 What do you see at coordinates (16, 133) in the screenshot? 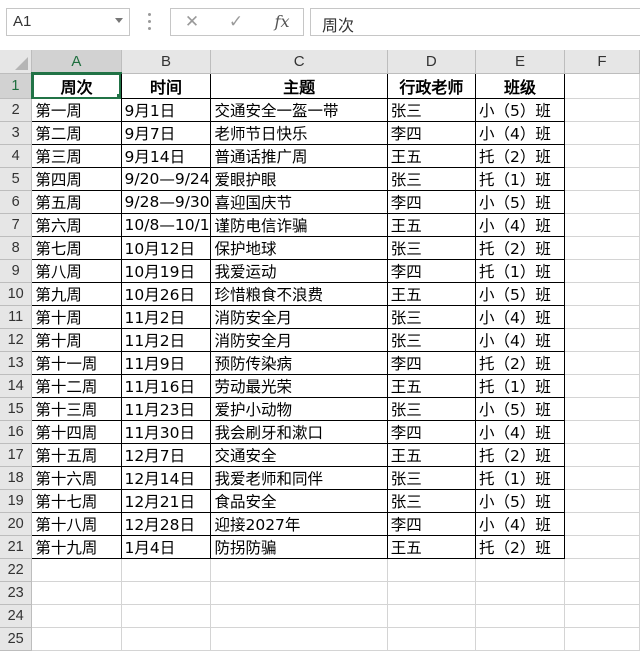
I see `row-header: 3` at bounding box center [16, 133].